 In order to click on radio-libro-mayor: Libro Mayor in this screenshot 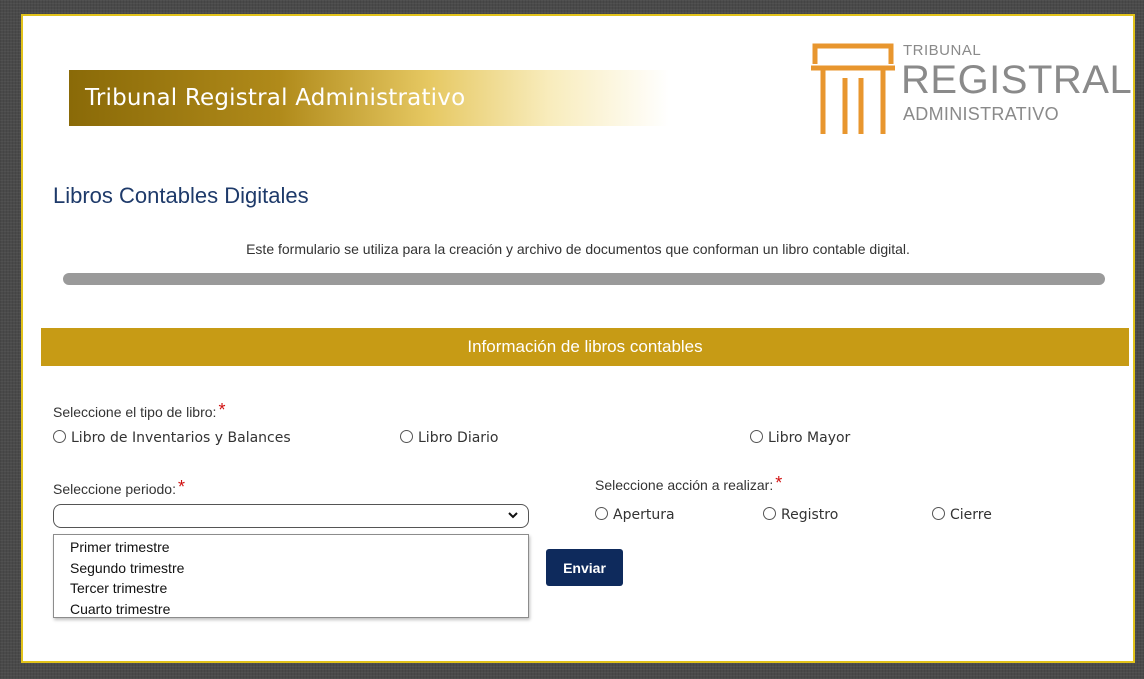, I will do `click(800, 438)`.